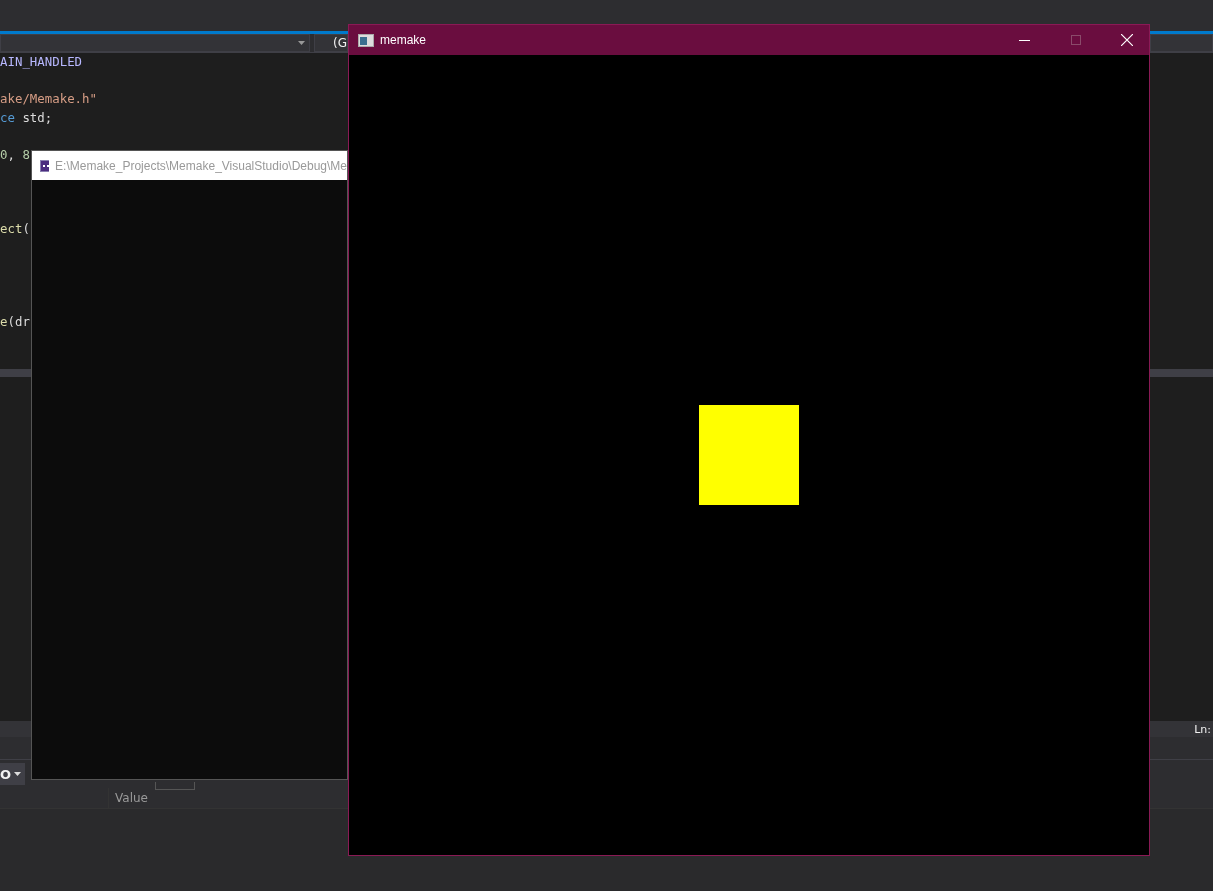 This screenshot has height=891, width=1213. Describe the element at coordinates (26, 117) in the screenshot. I see `code-line: ce std;` at that location.